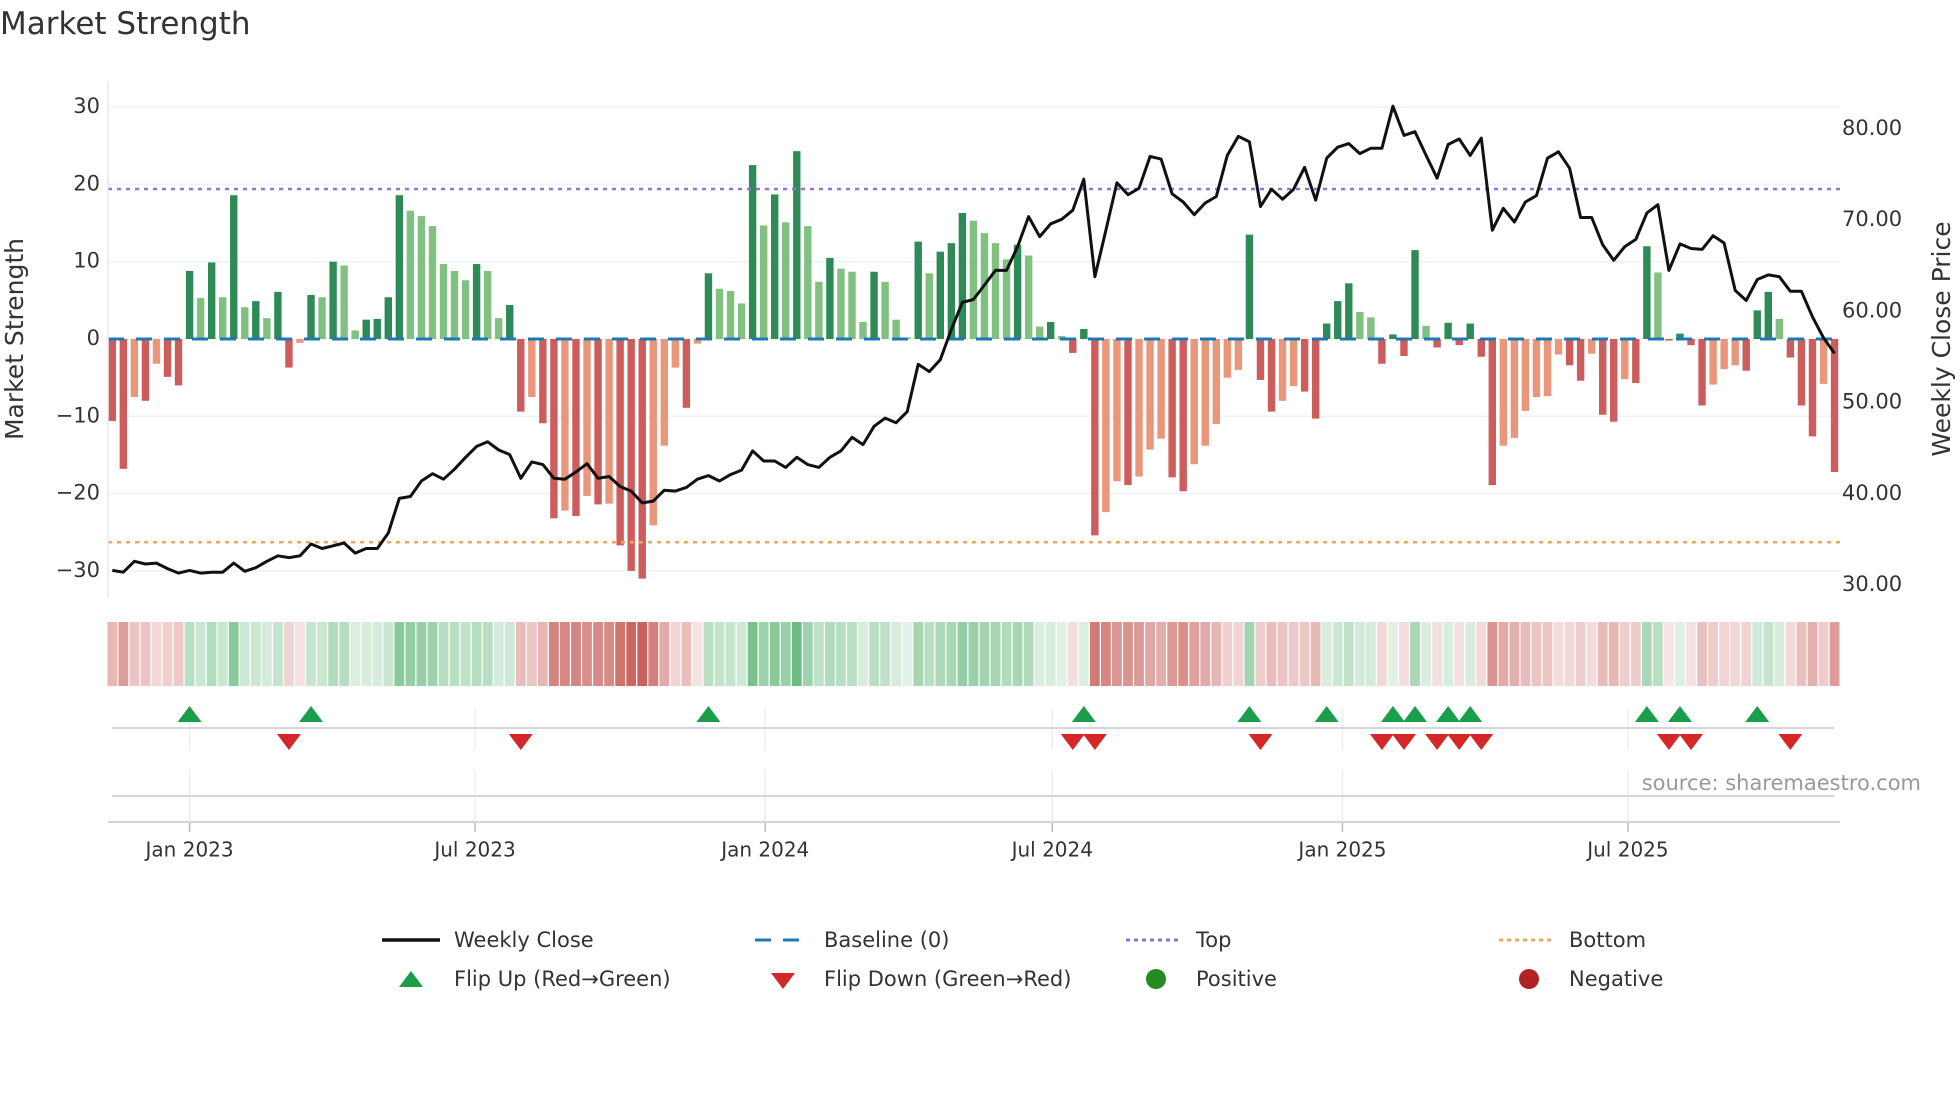 Image resolution: width=1960 pixels, height=1102 pixels. Describe the element at coordinates (1872, 219) in the screenshot. I see `y2-tick-label: 70.00` at that location.